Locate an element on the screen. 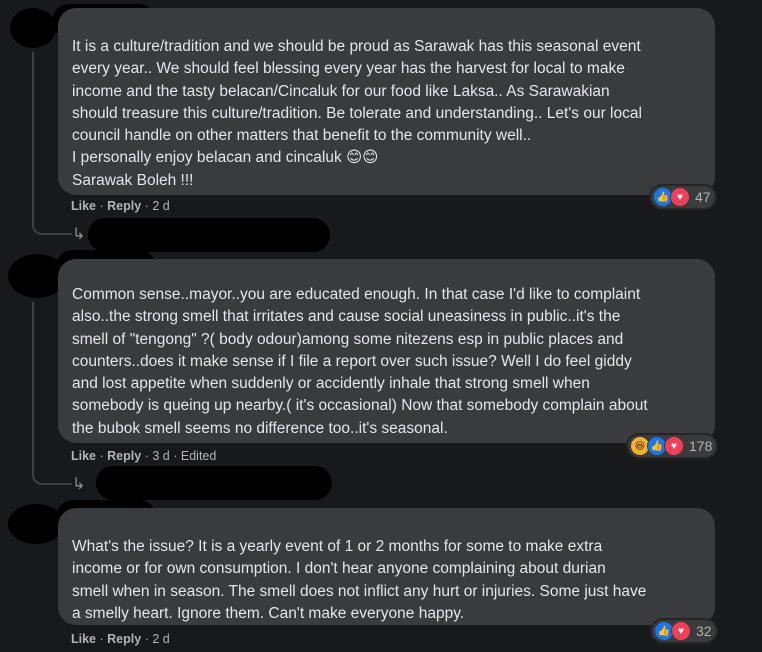 The width and height of the screenshot is (762, 652). reaction-count: 47 is located at coordinates (703, 197).